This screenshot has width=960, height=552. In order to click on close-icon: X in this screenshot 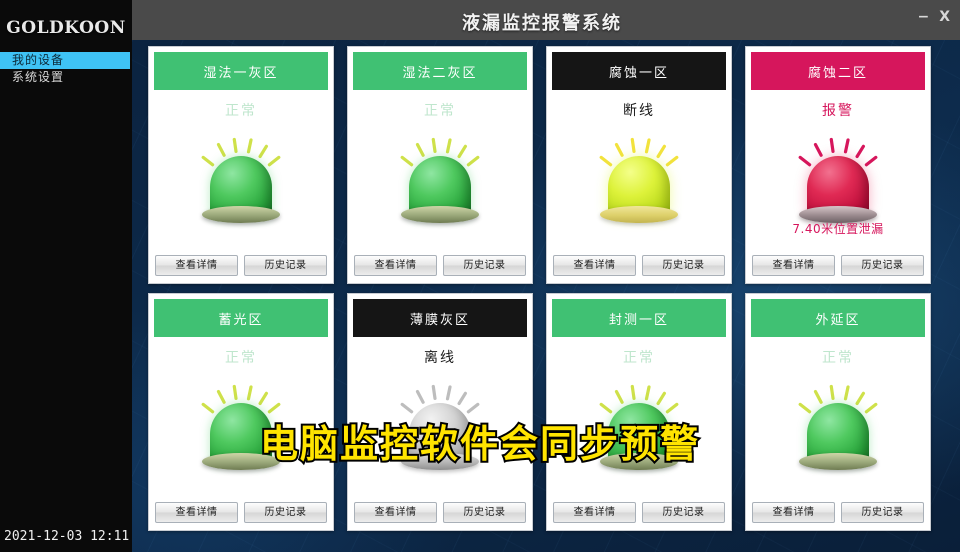, I will do `click(944, 17)`.